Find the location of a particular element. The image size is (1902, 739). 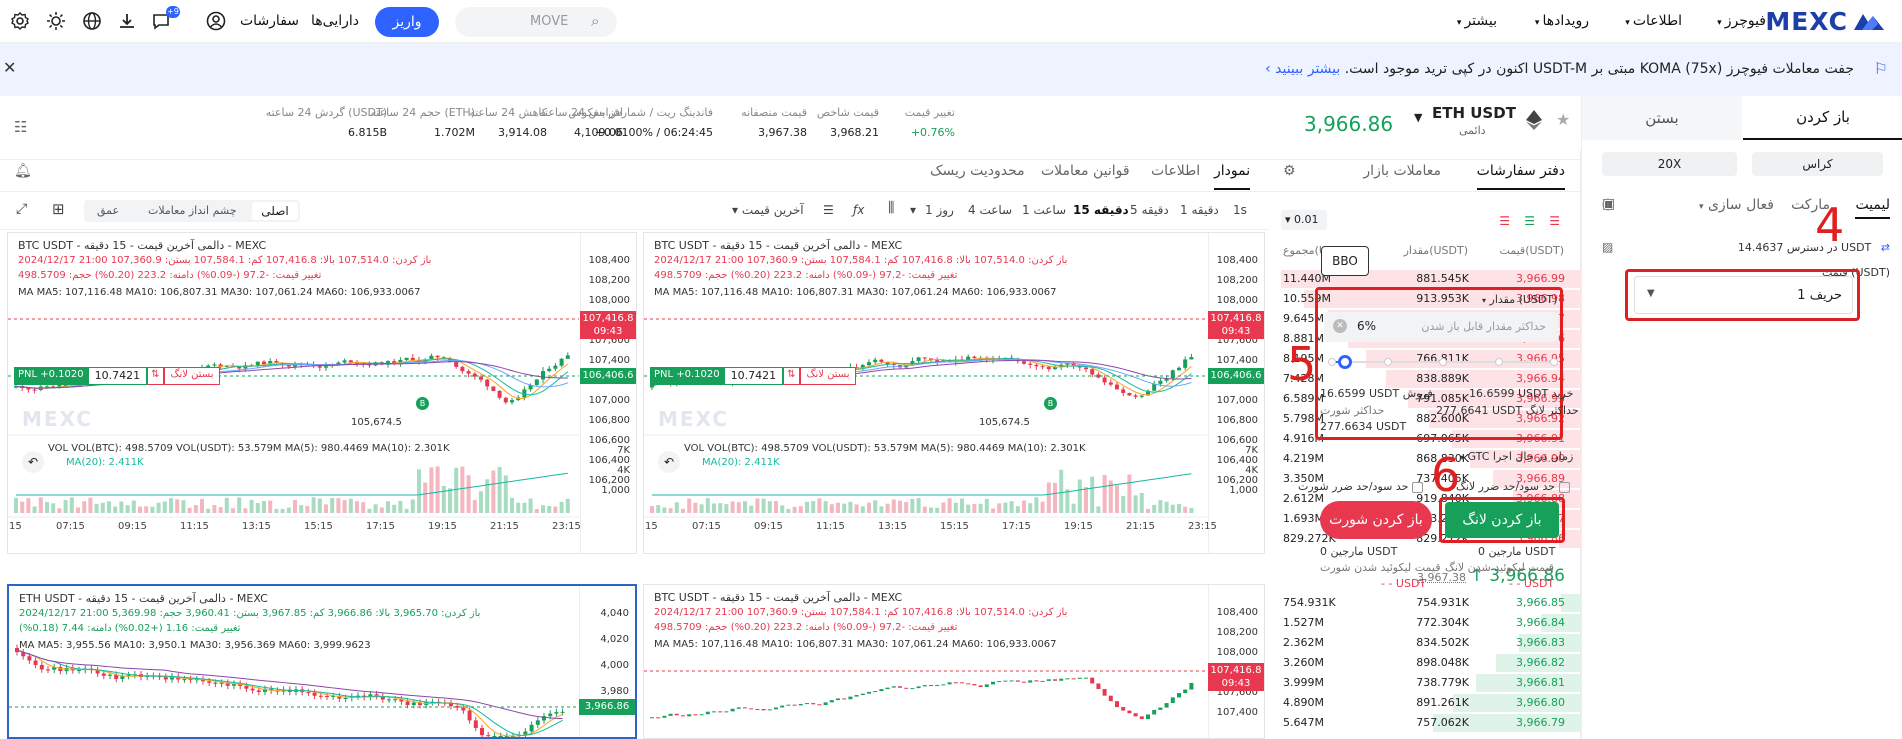

tab-market-trades: معاملات بازار is located at coordinates (1402, 171).